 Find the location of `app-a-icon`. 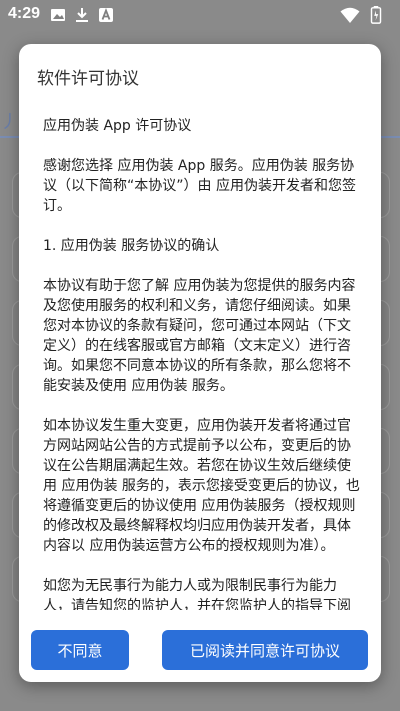

app-a-icon is located at coordinates (106, 15).